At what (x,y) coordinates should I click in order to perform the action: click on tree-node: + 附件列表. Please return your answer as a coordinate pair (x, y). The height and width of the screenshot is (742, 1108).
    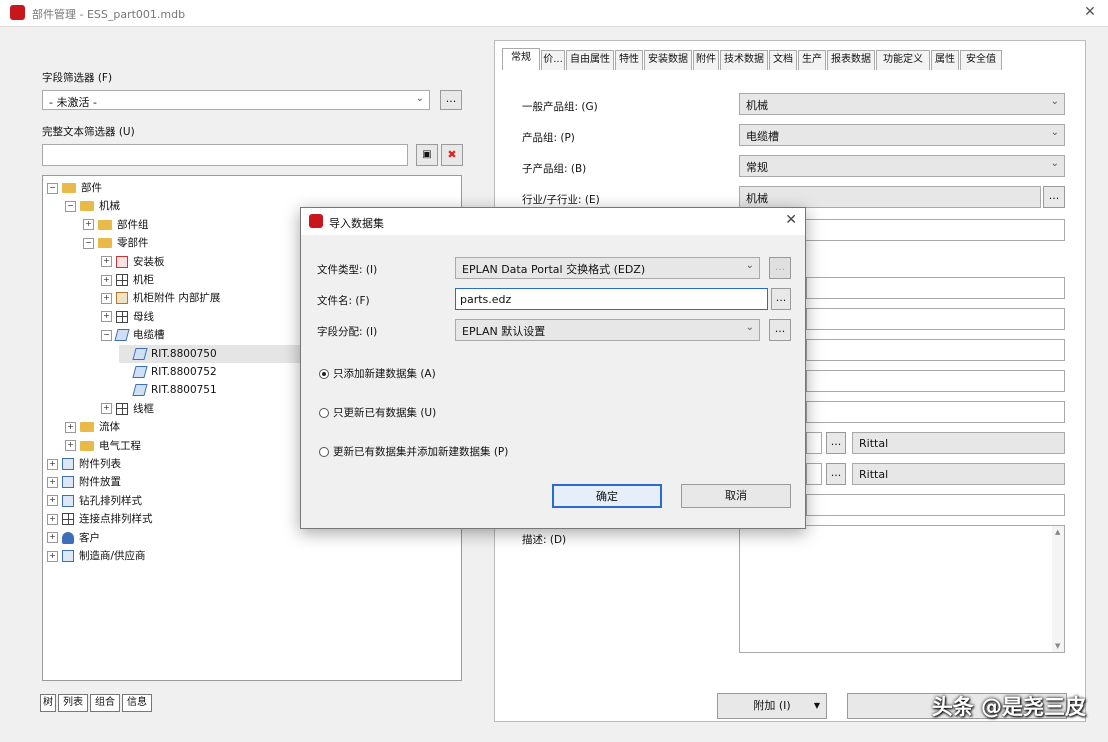
    Looking at the image, I should click on (84, 464).